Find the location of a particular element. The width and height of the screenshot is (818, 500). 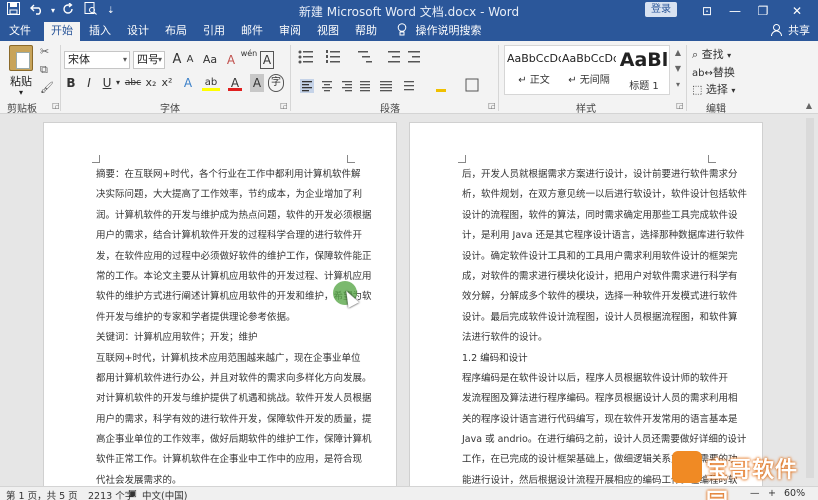

text-line: 润。计算机软件的开发与维护成为热点问题，软件的开发必须根据 is located at coordinates (234, 216).